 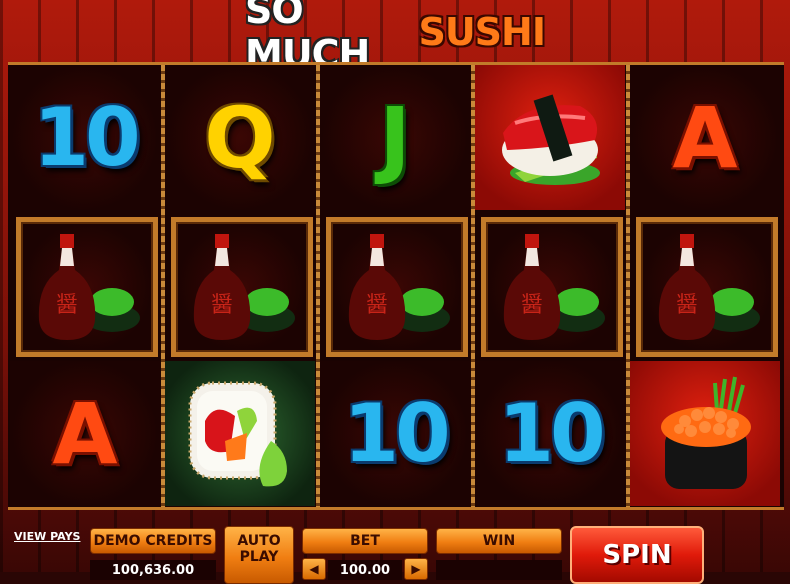 I want to click on demo-credits-value: 100,636.00, so click(x=153, y=570).